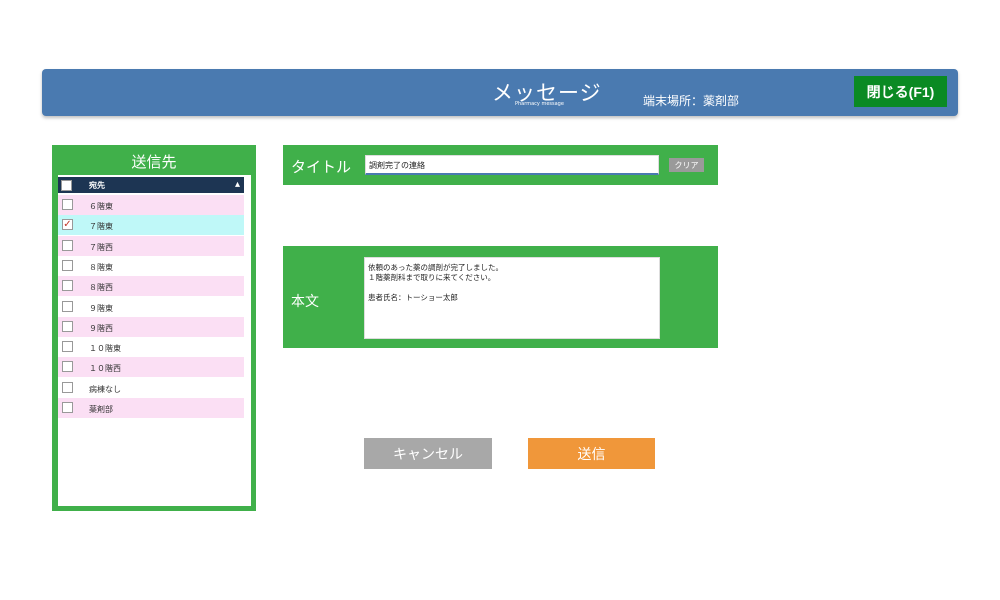 This screenshot has height=600, width=1000. What do you see at coordinates (512, 165) in the screenshot?
I see `title-input: 調剤完了の連絡` at bounding box center [512, 165].